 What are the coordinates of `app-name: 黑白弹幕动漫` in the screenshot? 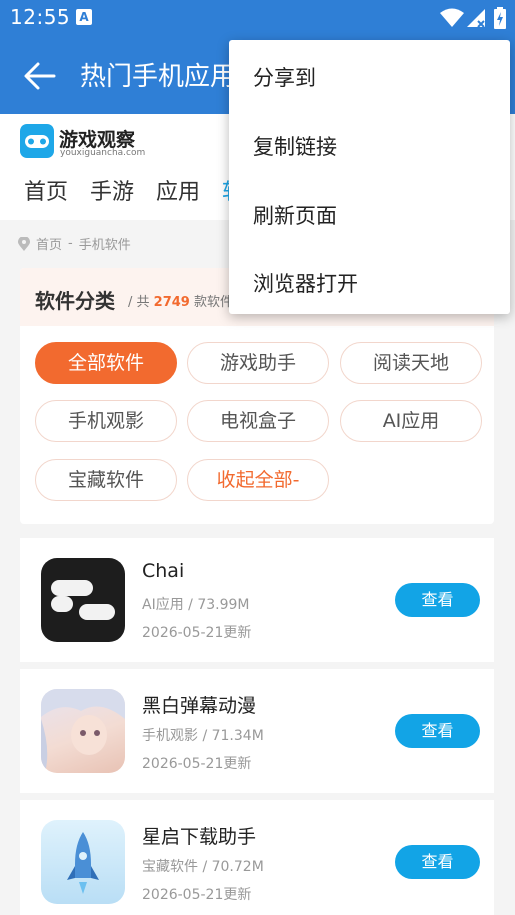 It's located at (199, 706).